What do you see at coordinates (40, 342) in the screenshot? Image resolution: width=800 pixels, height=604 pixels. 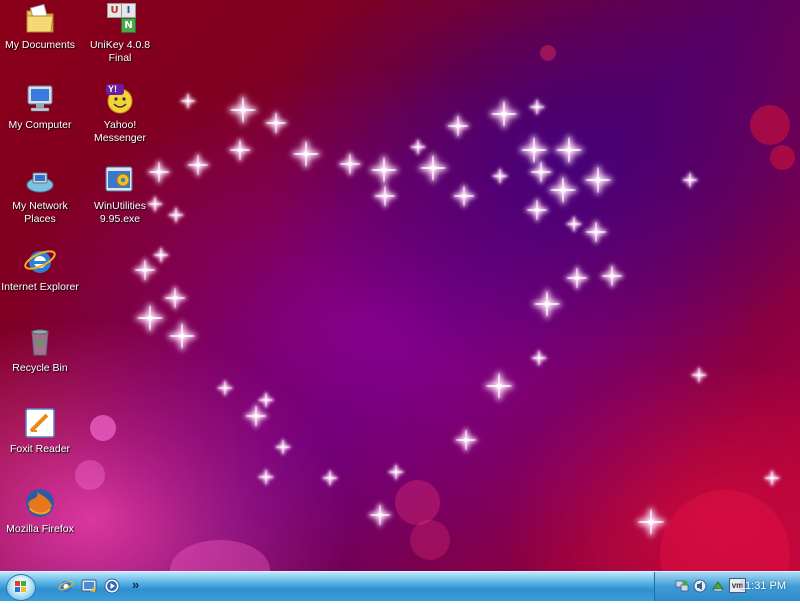 I see `recycle-bin-icon` at bounding box center [40, 342].